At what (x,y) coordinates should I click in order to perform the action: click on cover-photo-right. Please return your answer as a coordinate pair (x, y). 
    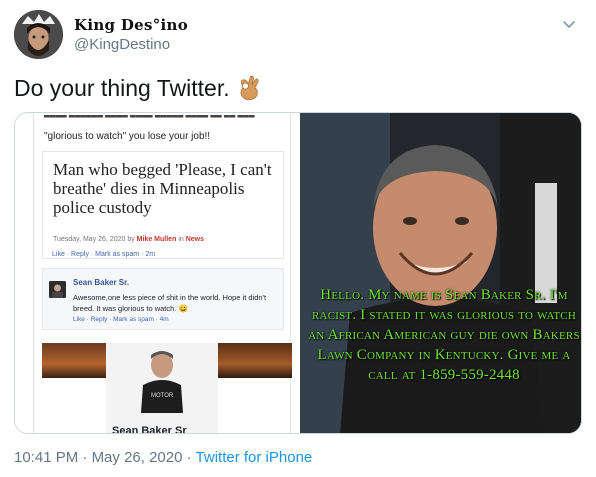
    Looking at the image, I should click on (255, 360).